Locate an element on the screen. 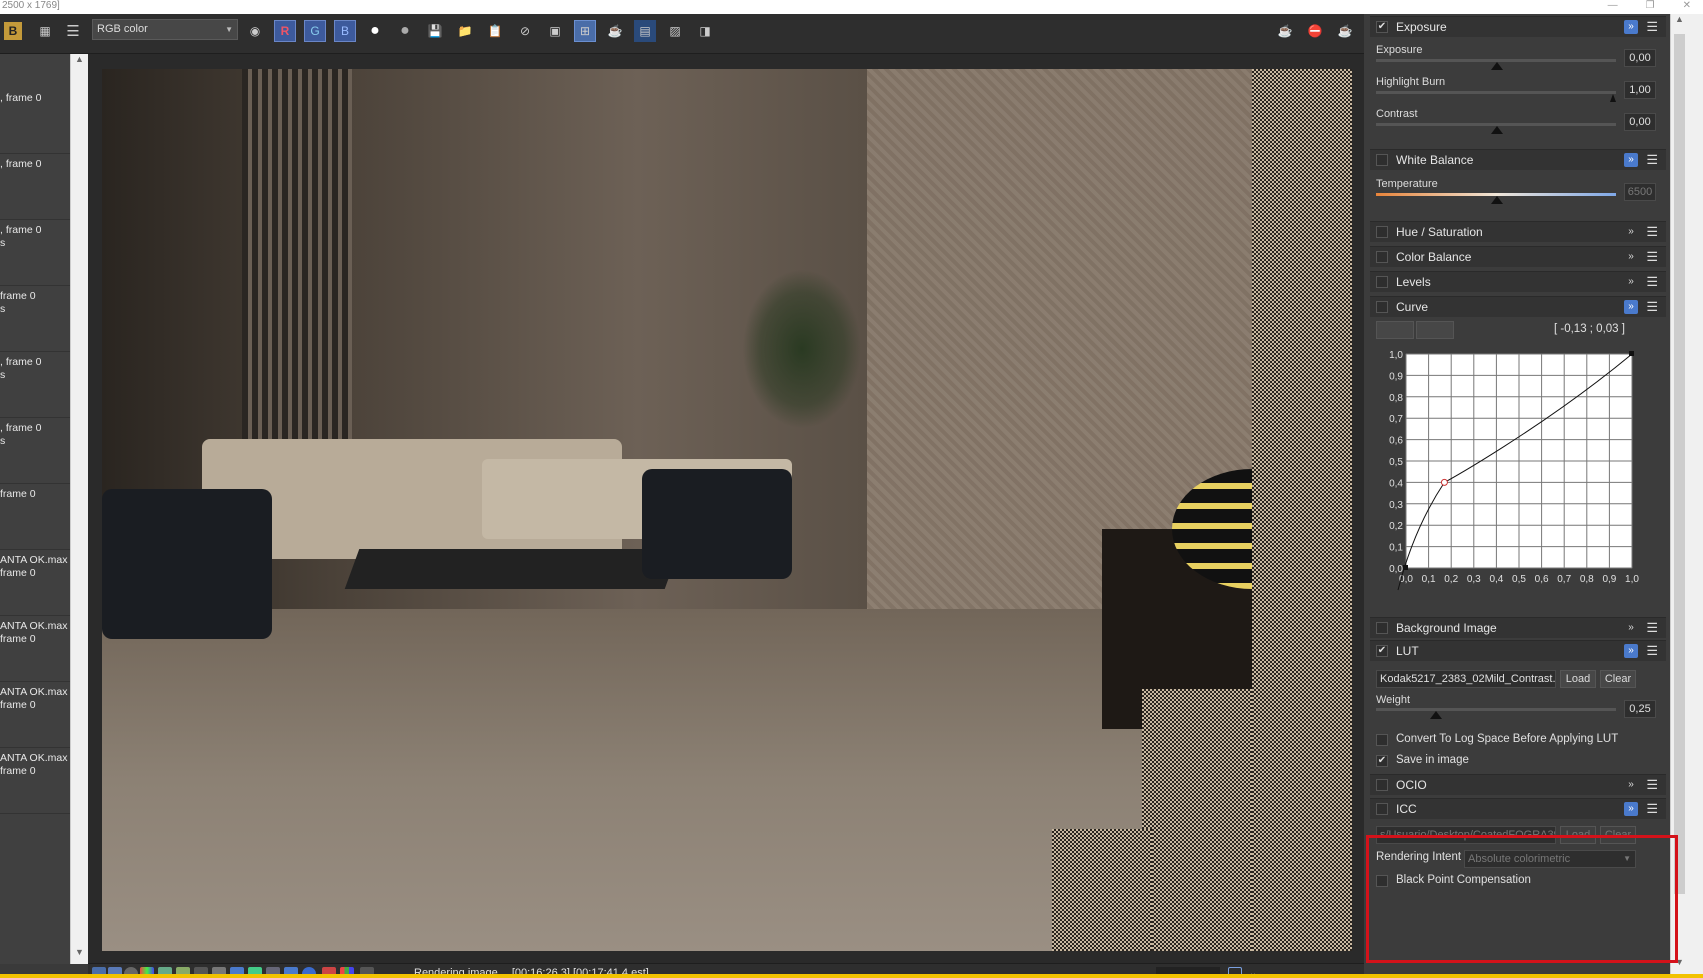 This screenshot has height=978, width=1703. lut-weight-slider is located at coordinates (1496, 709).